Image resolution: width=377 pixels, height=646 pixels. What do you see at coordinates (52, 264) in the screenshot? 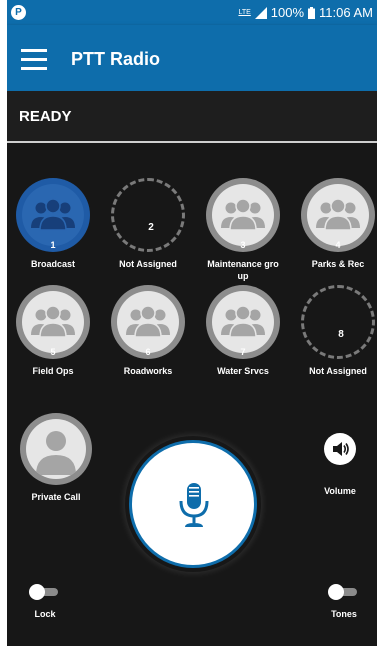
I see `channel-label: Broadcast` at bounding box center [52, 264].